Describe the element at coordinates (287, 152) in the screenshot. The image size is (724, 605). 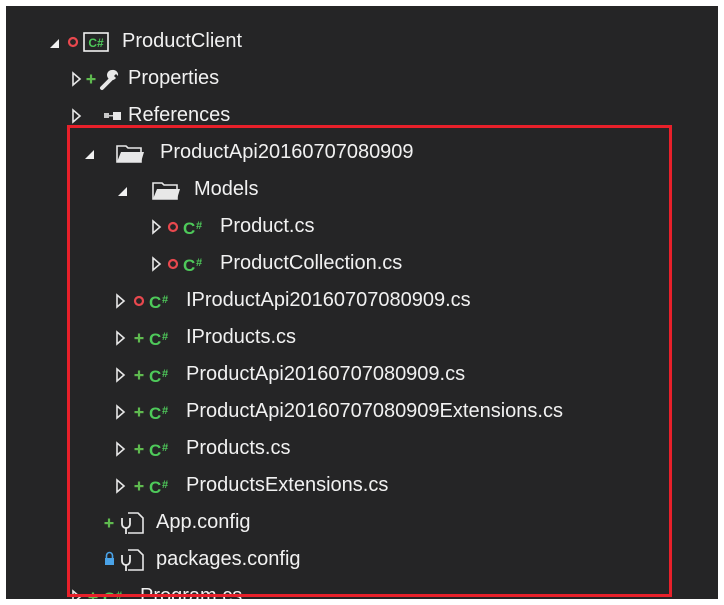
I see `tree-item-label: ProductApi20160707080909` at that location.